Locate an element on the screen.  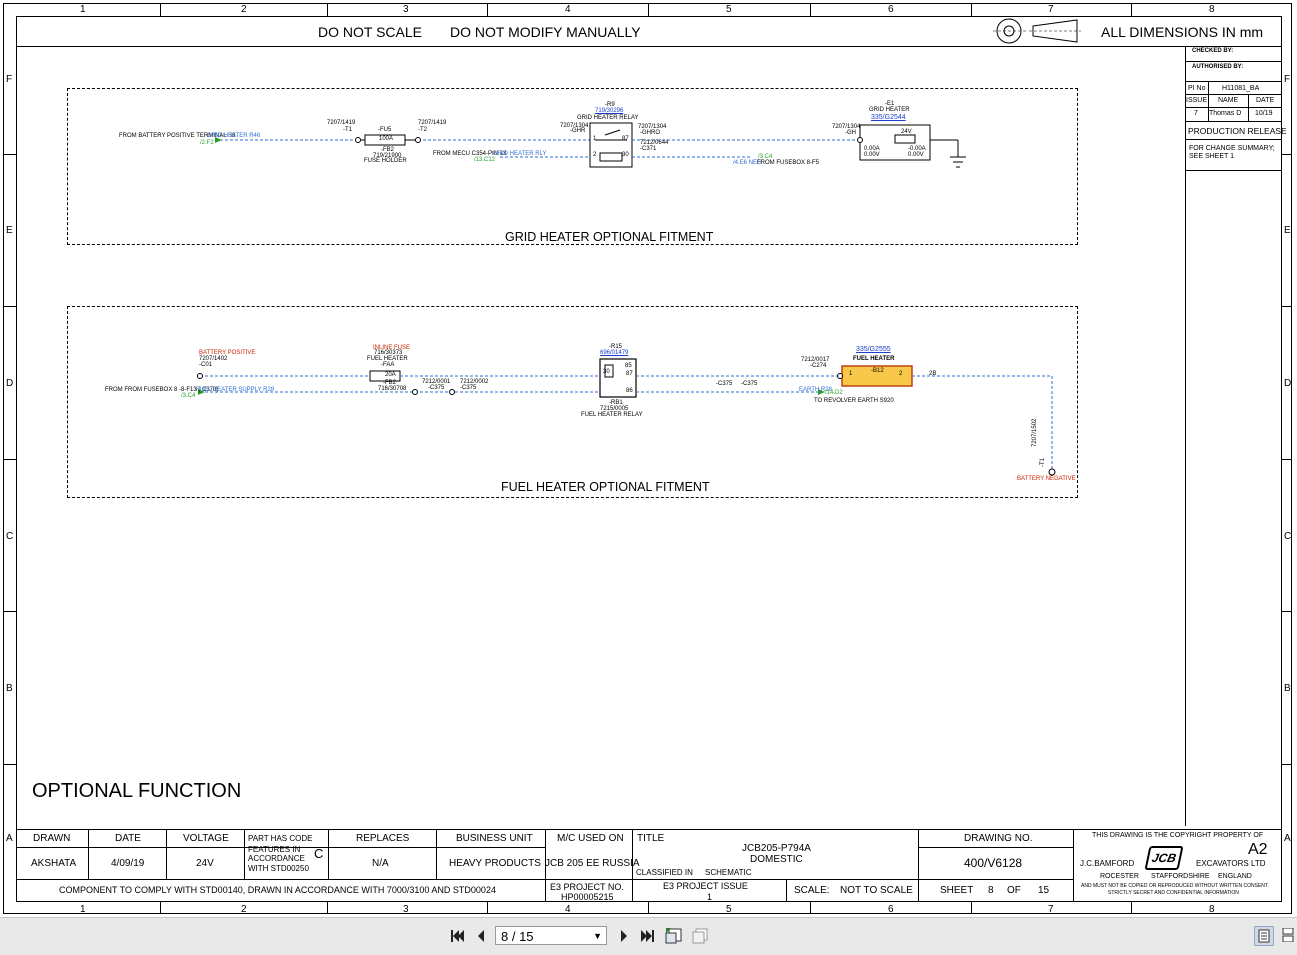
continuous-view-icon is located at coordinates (1288, 935).